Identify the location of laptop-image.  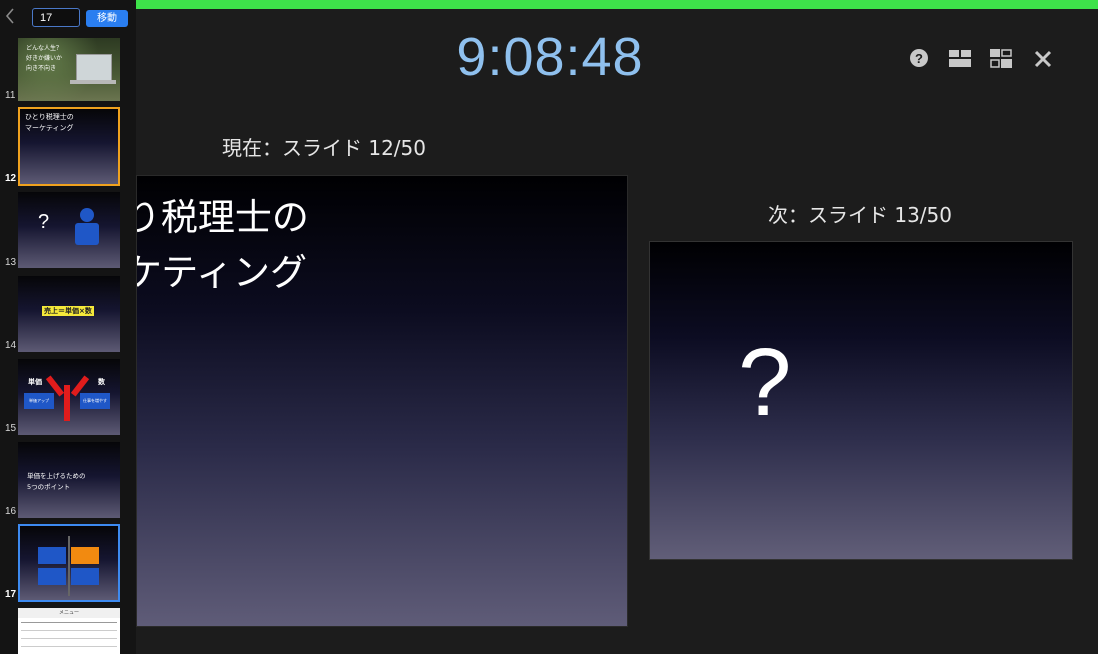
(94, 68).